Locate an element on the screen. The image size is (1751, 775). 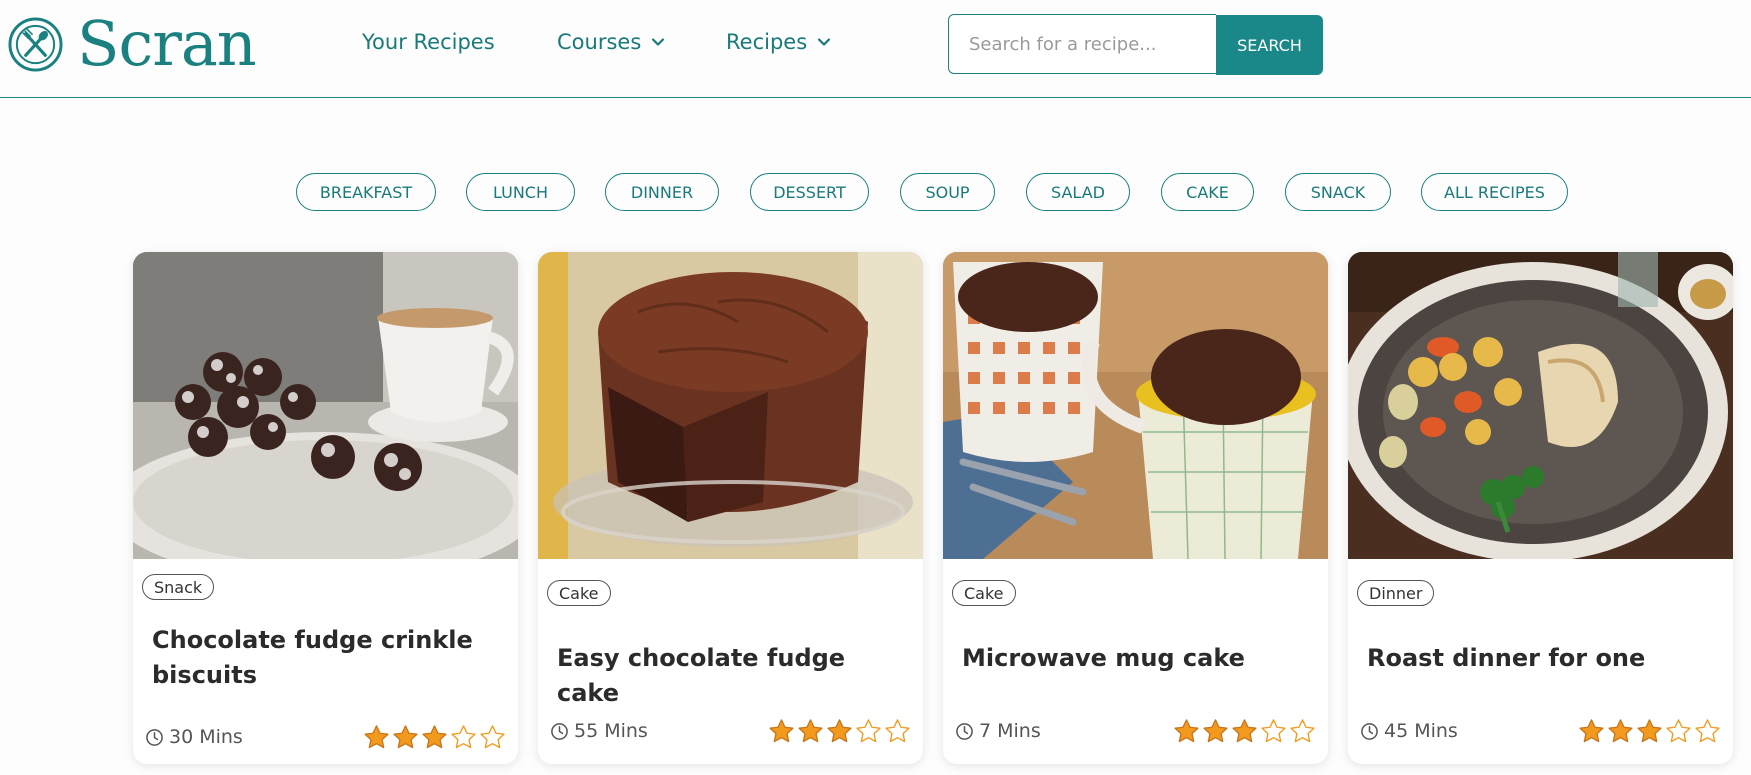
recipe-time: 45 Mins is located at coordinates (1409, 731).